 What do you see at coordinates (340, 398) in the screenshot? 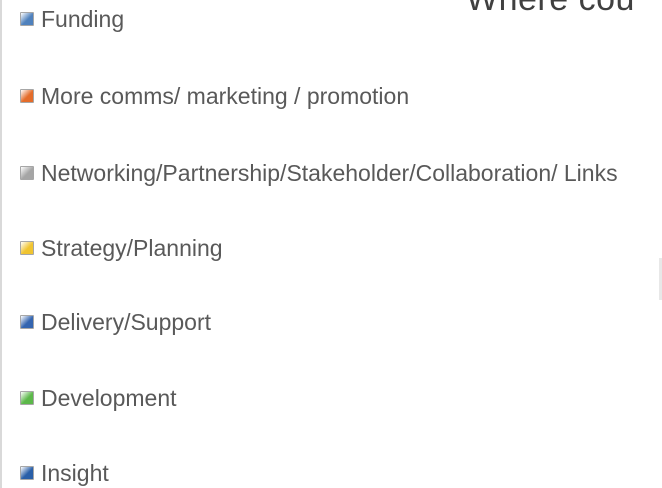
I see `legend-item-development: Development` at bounding box center [340, 398].